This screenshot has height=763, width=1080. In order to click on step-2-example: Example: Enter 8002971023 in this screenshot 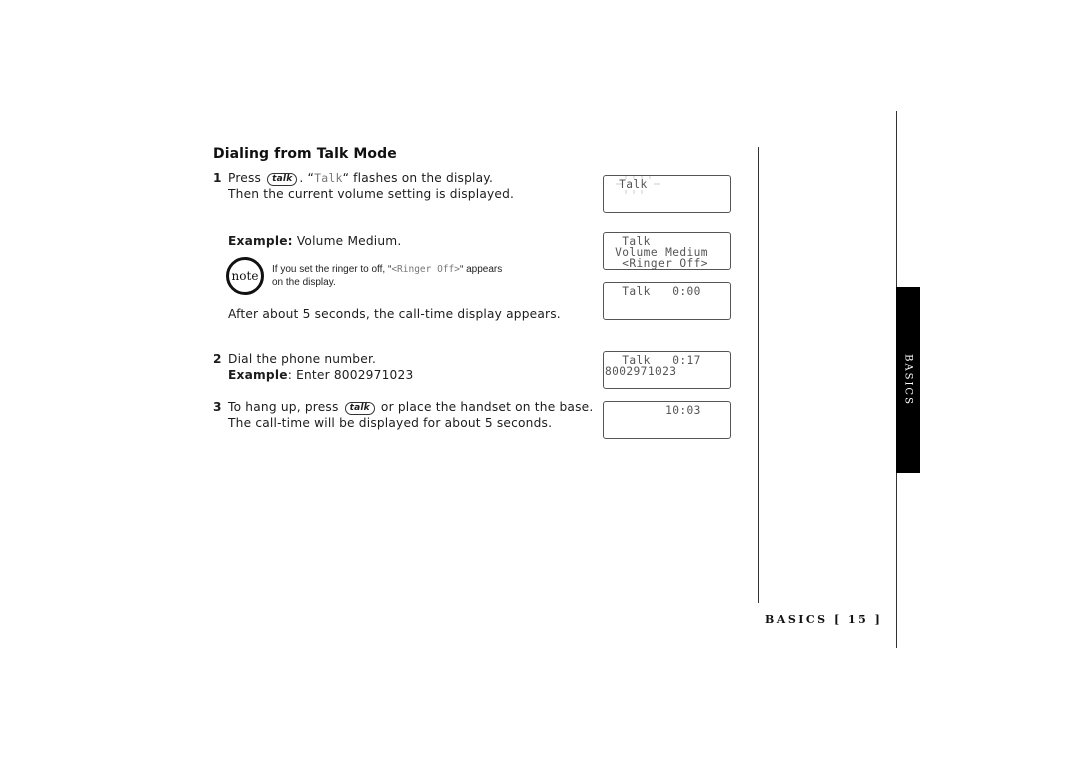, I will do `click(313, 375)`.